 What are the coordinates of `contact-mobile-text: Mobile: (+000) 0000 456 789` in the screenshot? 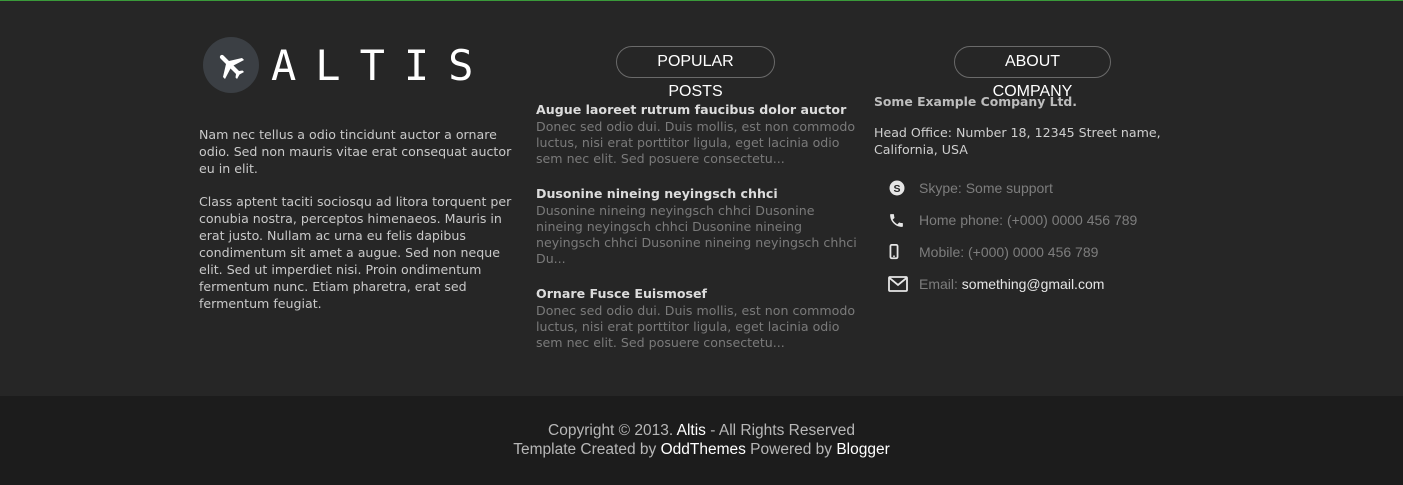 It's located at (1009, 252).